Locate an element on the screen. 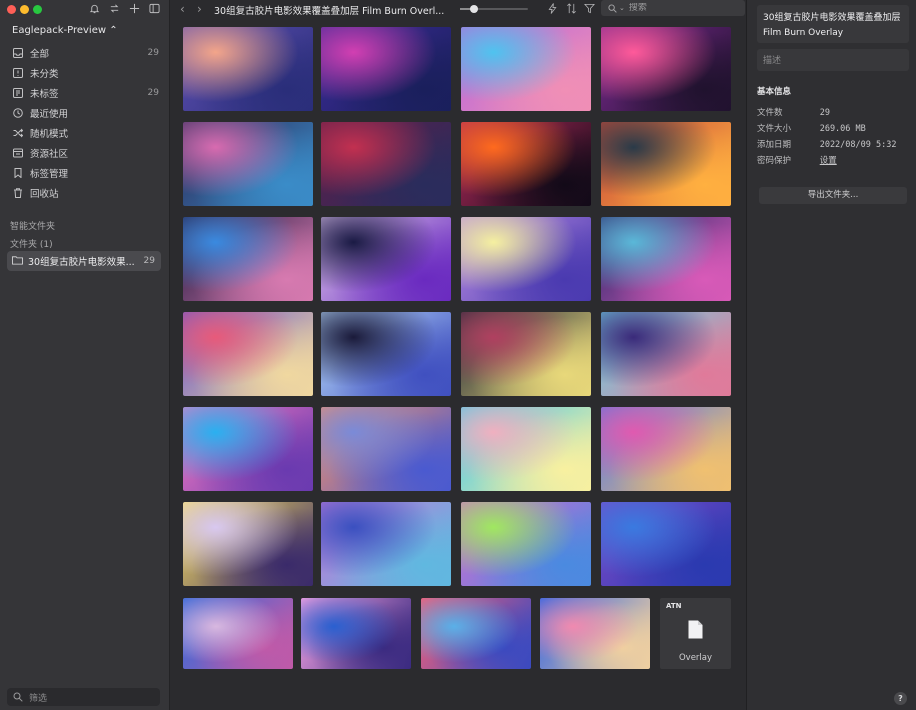 The height and width of the screenshot is (710, 916). sidebar-item-label: 随机模式 is located at coordinates (49, 134).